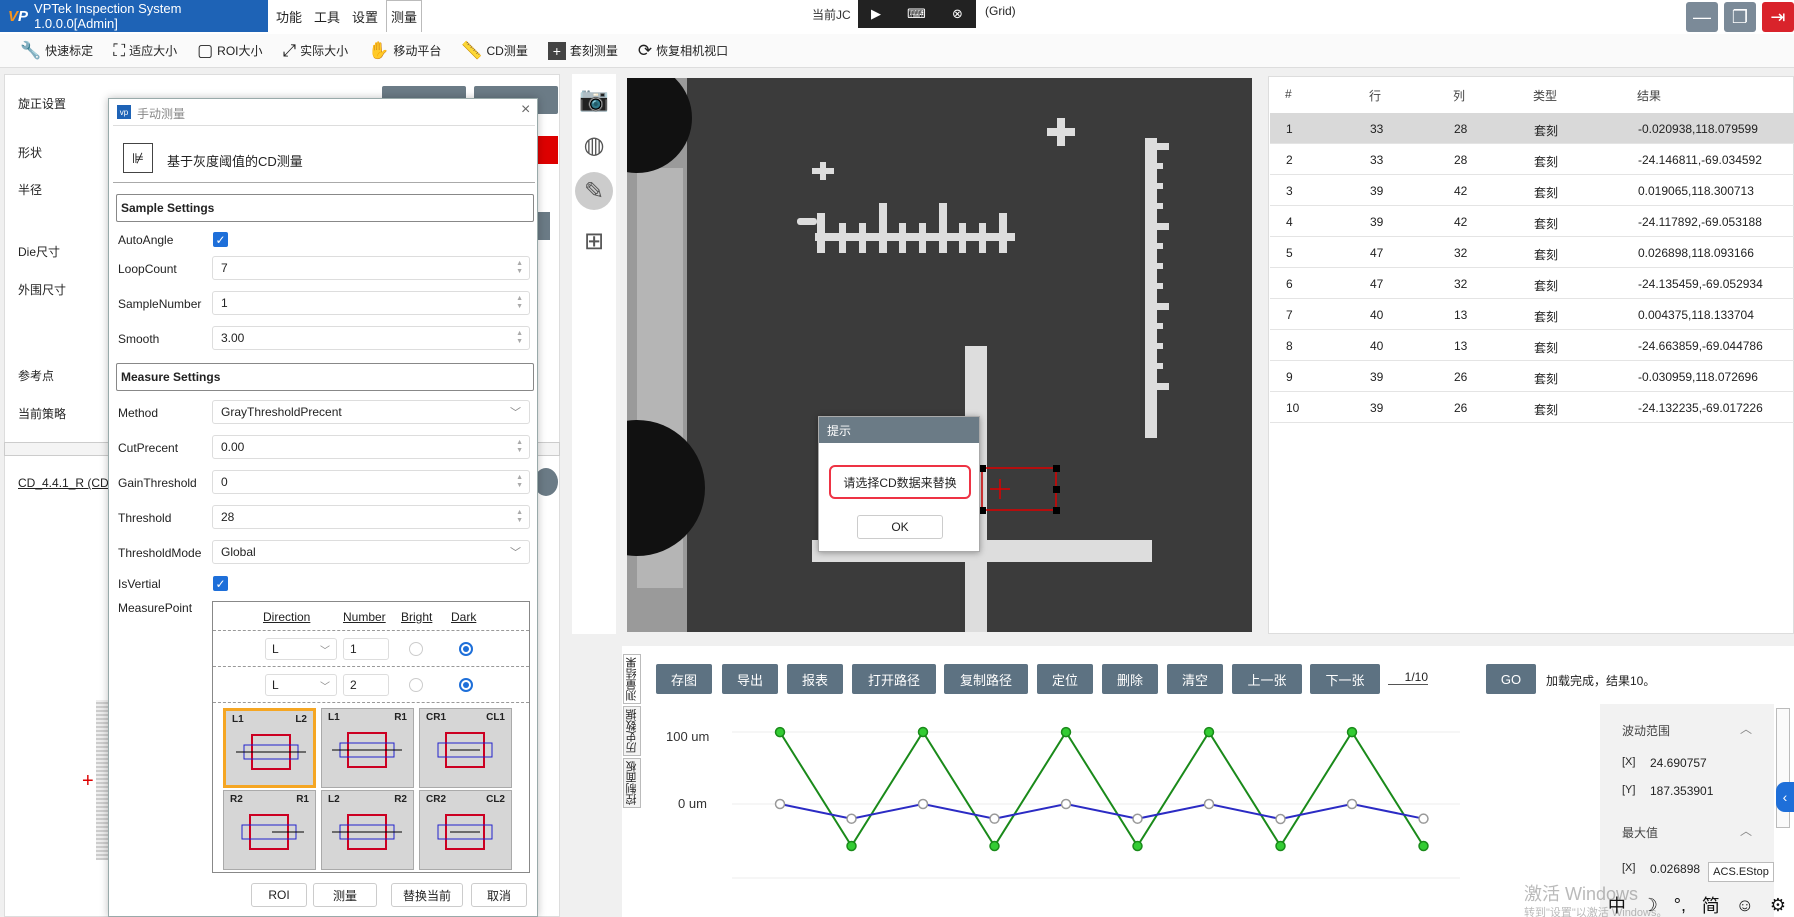 The width and height of the screenshot is (1794, 917). I want to click on mode-cr1-cl1: CR1 CL1, so click(465, 748).